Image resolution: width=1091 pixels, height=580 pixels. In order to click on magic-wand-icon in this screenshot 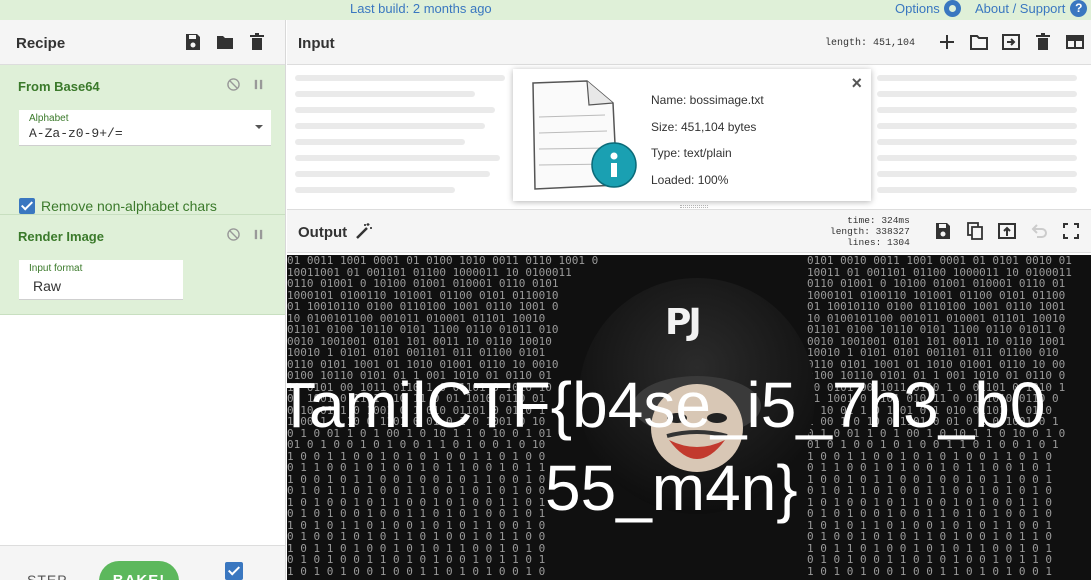, I will do `click(364, 233)`.